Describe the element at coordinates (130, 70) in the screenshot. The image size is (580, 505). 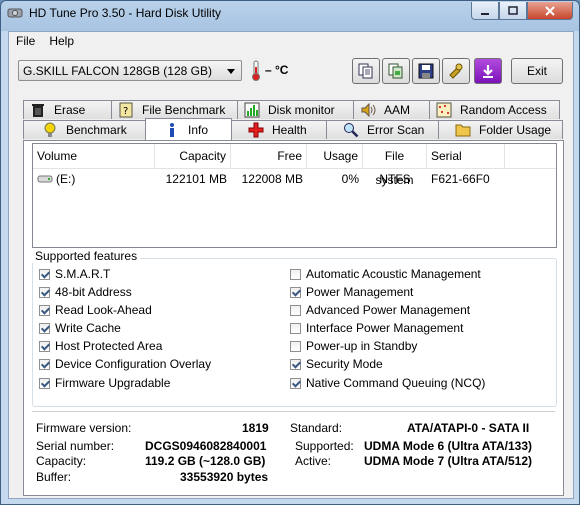
I see `drive-select: G.SKILL FALCON 128GB (128 GB)` at that location.